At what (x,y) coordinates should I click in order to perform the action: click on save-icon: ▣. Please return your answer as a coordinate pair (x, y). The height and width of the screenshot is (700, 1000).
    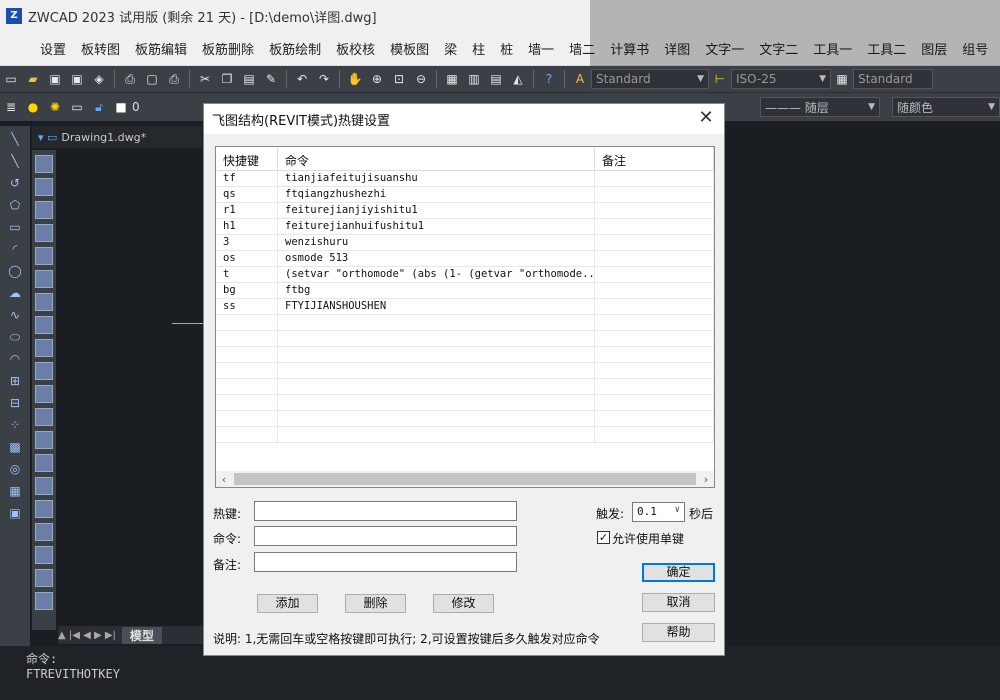
    Looking at the image, I should click on (55, 79).